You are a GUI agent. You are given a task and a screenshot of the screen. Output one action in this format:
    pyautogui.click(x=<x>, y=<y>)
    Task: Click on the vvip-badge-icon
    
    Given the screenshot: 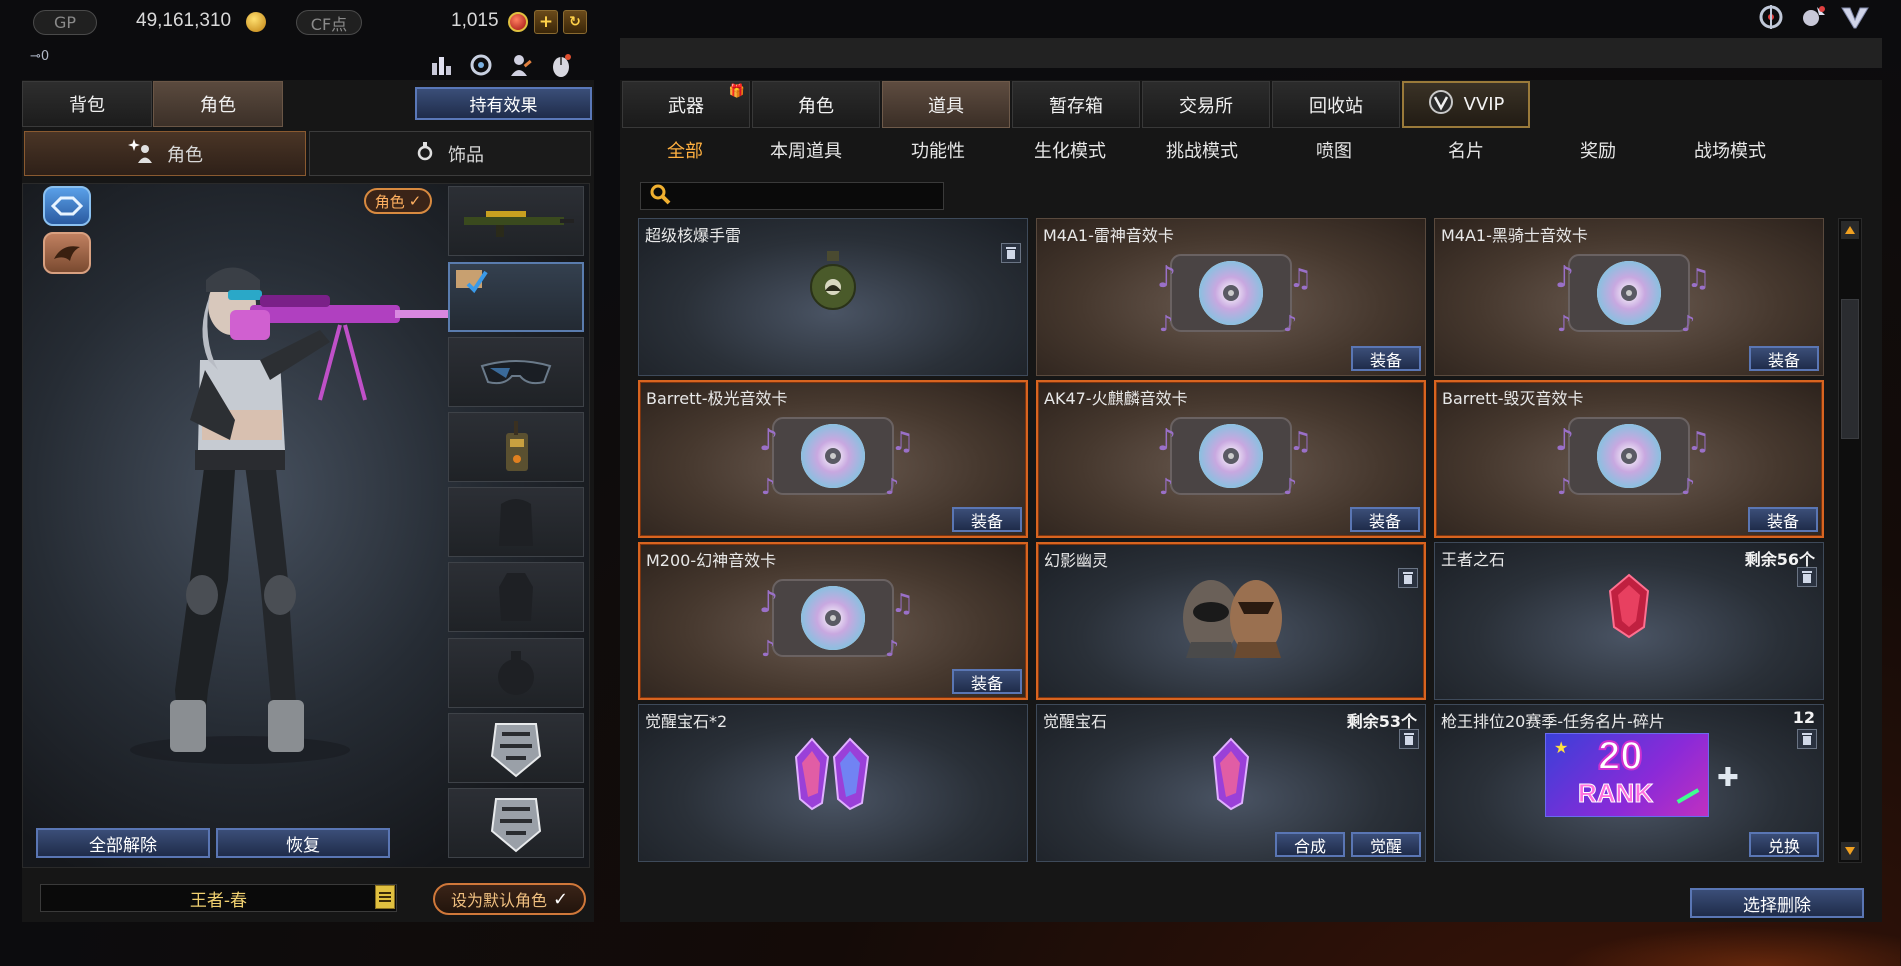 What is the action you would take?
    pyautogui.click(x=1441, y=104)
    